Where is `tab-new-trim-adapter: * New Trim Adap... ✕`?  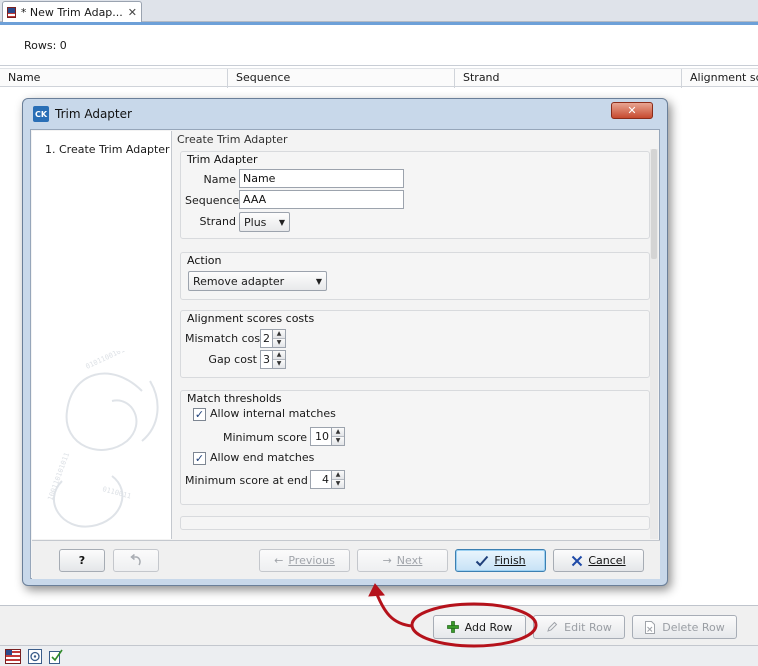 tab-new-trim-adapter: * New Trim Adap... ✕ is located at coordinates (72, 11).